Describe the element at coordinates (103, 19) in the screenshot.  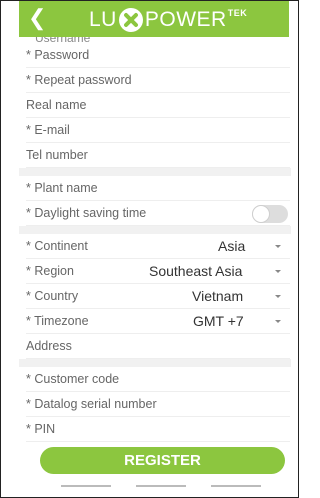
I see `brand-text-left: LU` at that location.